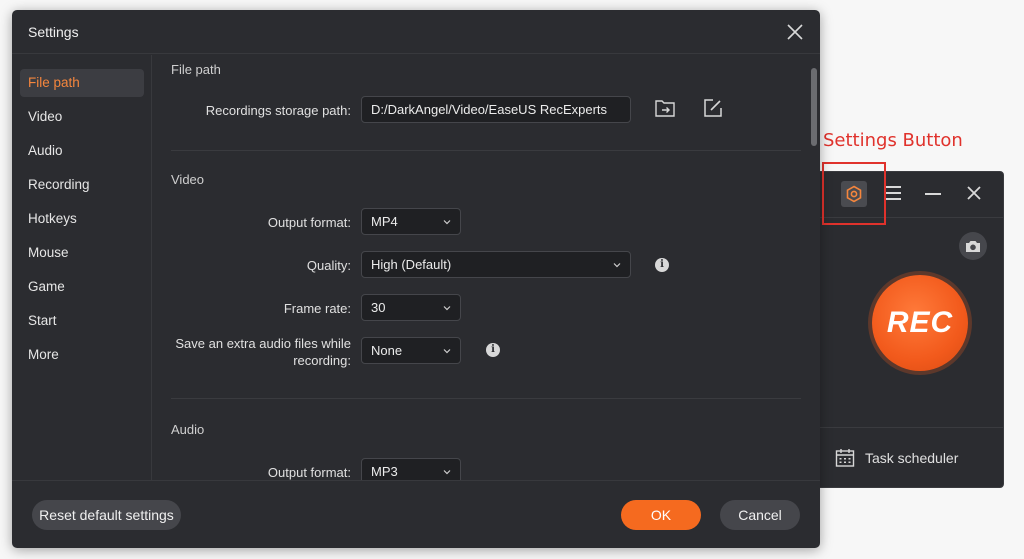 The width and height of the screenshot is (1024, 559). Describe the element at coordinates (912, 458) in the screenshot. I see `task-scheduler-label: Task scheduler` at that location.